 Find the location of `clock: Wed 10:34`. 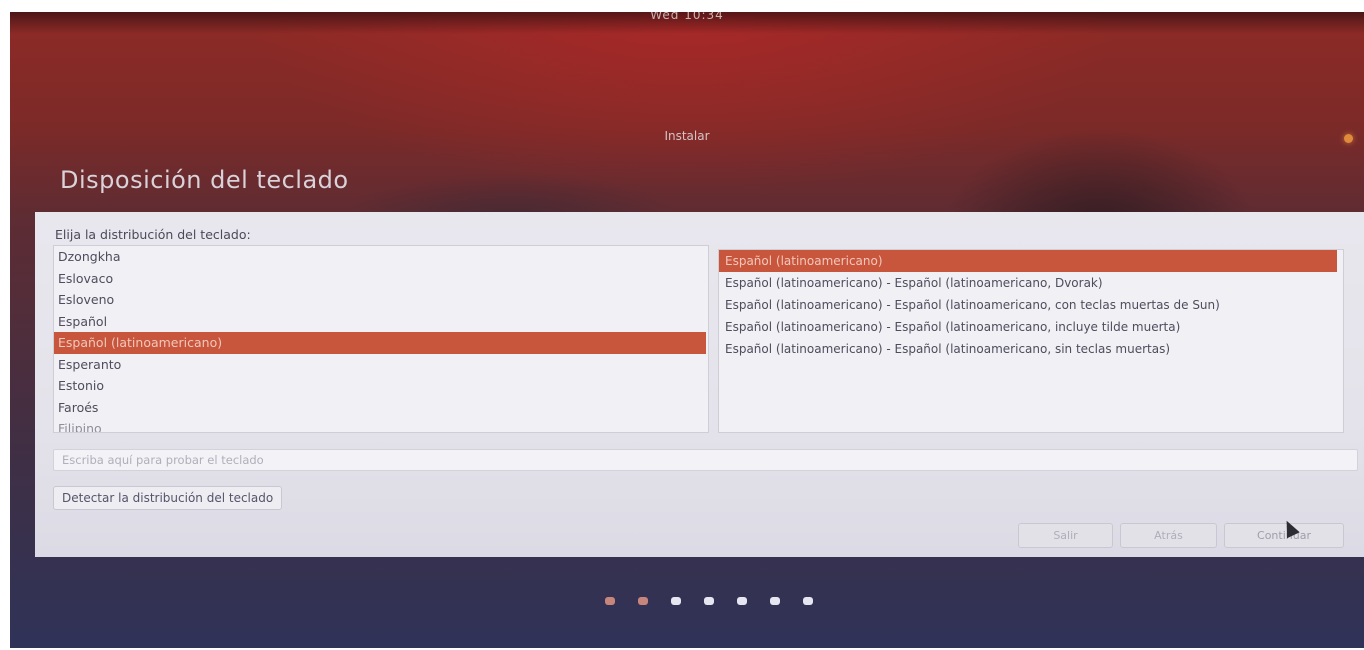

clock: Wed 10:34 is located at coordinates (687, 17).